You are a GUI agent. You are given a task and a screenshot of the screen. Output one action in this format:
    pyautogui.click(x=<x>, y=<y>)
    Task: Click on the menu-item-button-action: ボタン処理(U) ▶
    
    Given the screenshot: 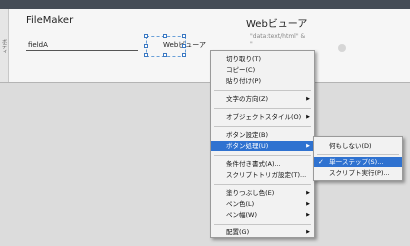 What is the action you would take?
    pyautogui.click(x=262, y=146)
    